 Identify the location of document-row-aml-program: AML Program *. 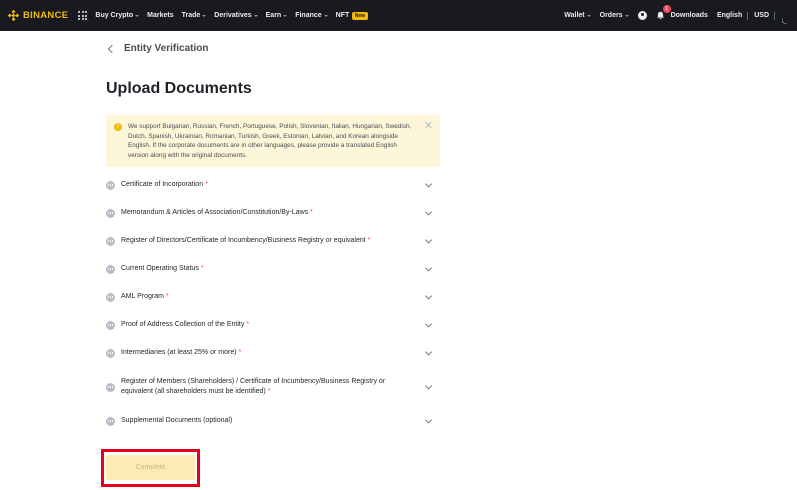
(269, 297).